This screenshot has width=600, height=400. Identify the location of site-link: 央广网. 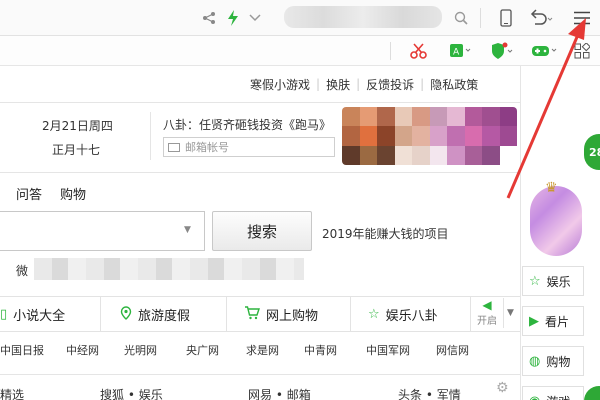
(202, 350).